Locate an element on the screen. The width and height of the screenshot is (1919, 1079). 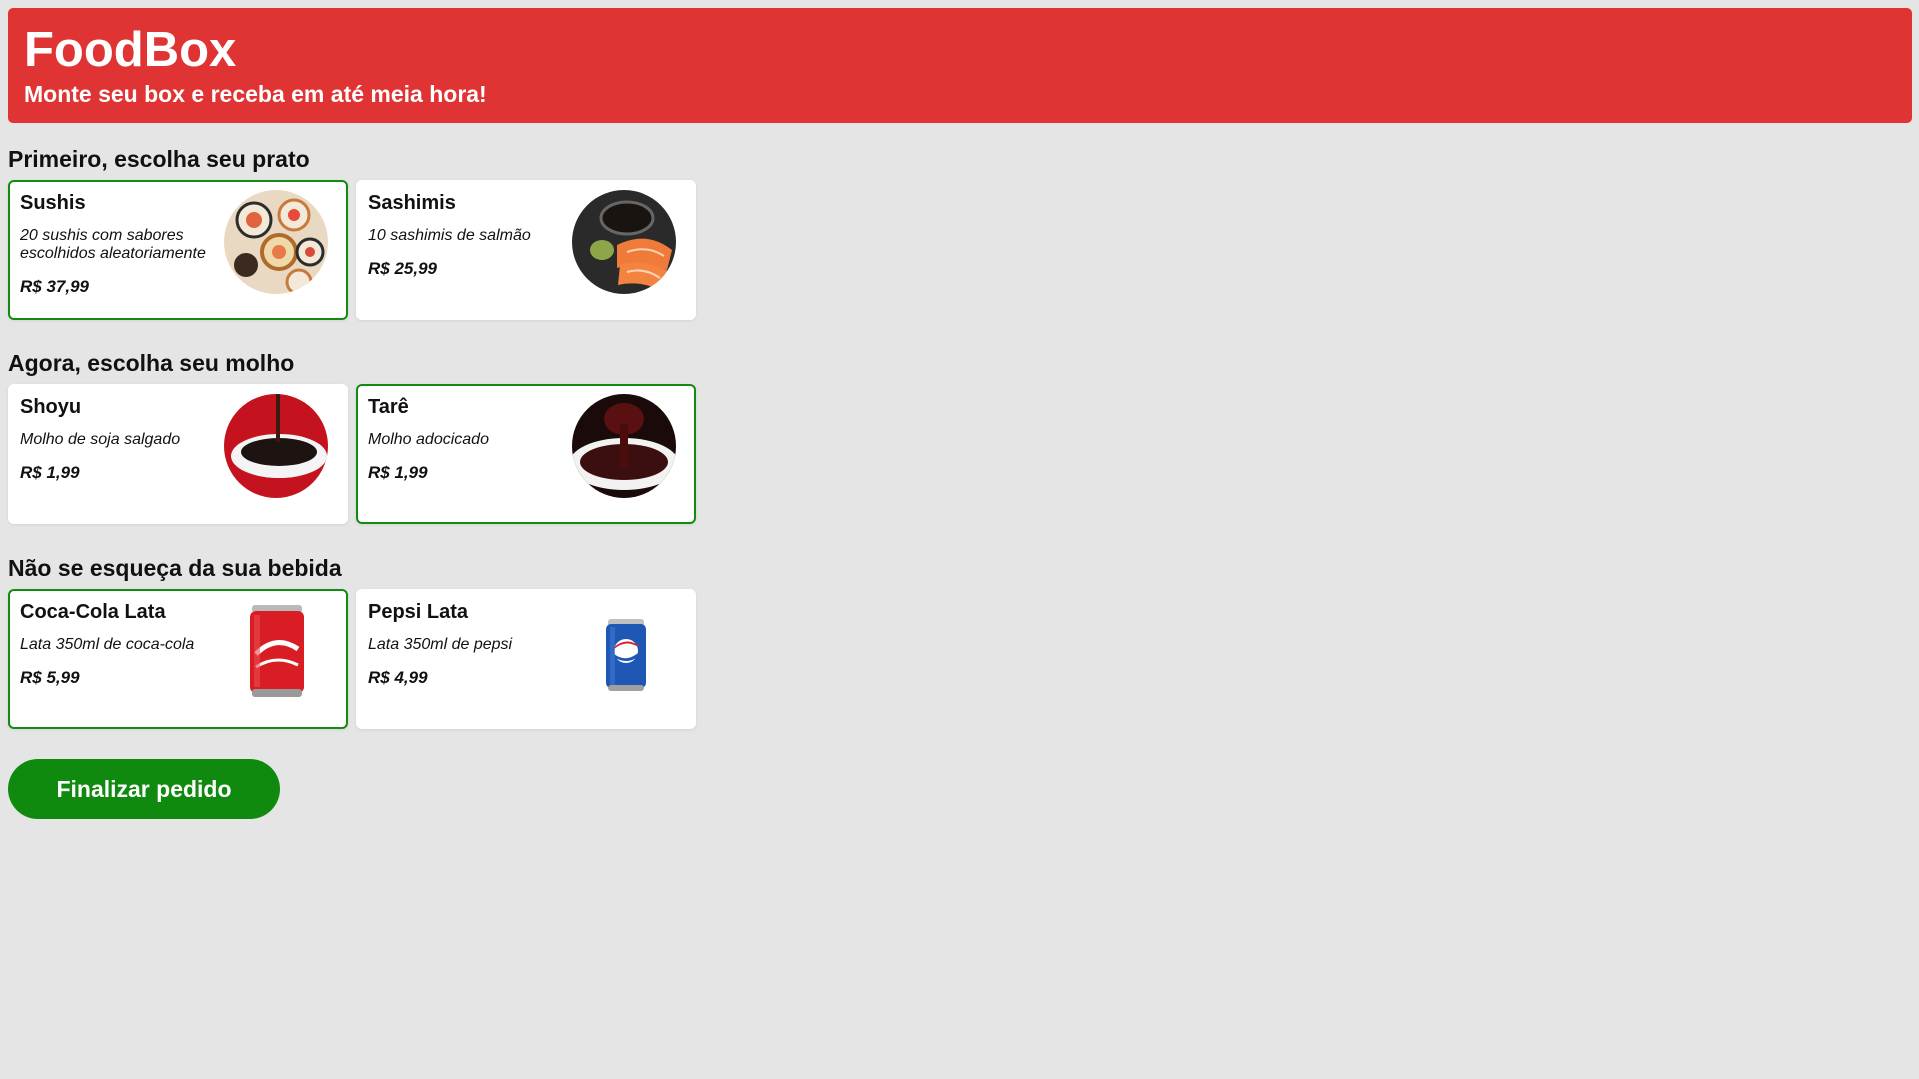
option-card-shoyu: Shoyu Molho de soja salgado R$ 1,99 is located at coordinates (178, 454).